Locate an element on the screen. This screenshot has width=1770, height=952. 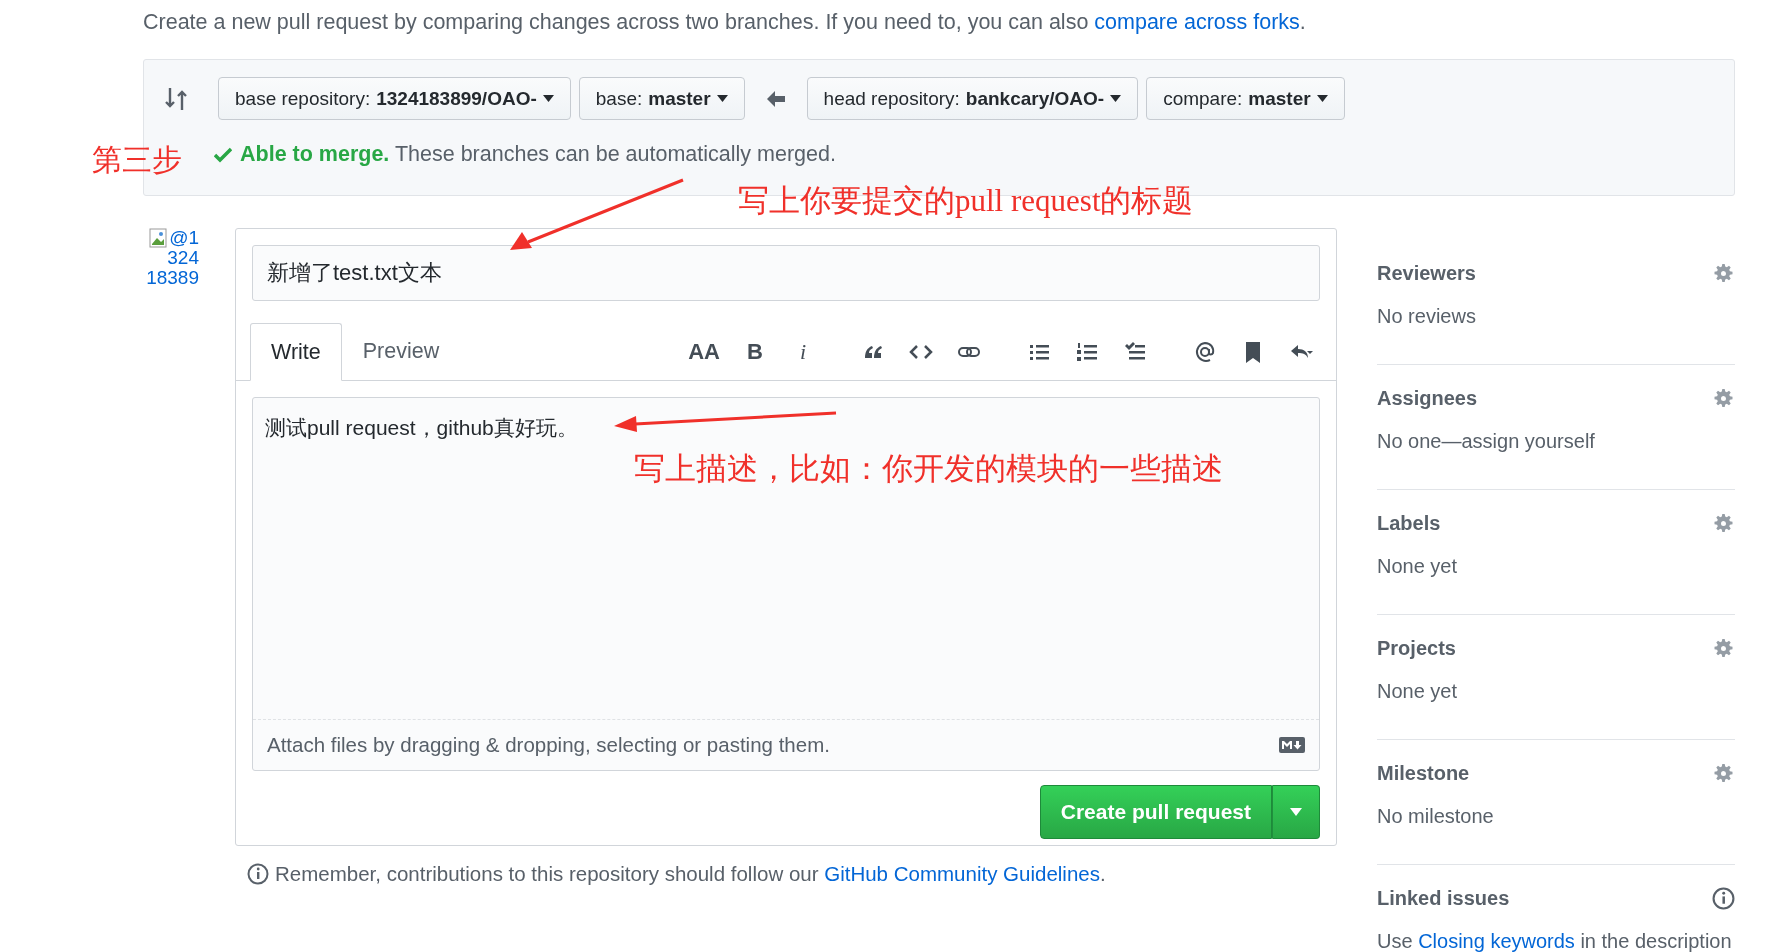
title-field: 新增了test.txt文本 is located at coordinates (786, 273).